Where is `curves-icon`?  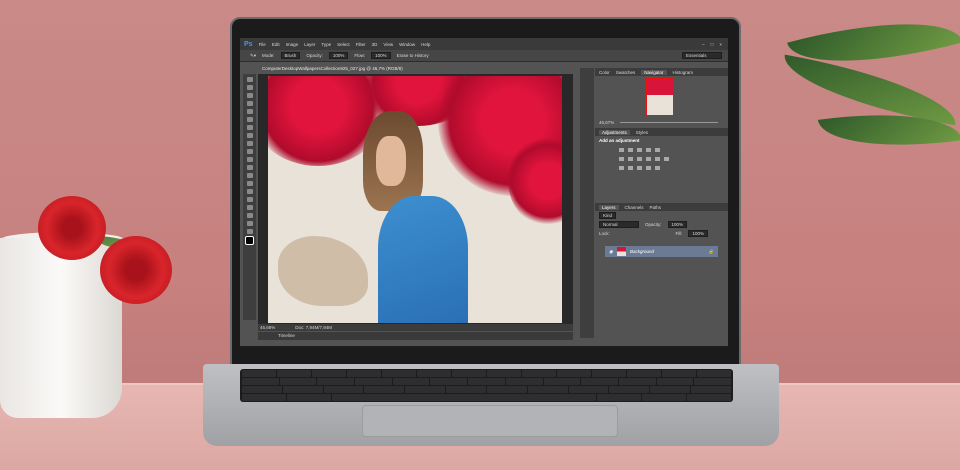
curves-icon is located at coordinates (639, 149).